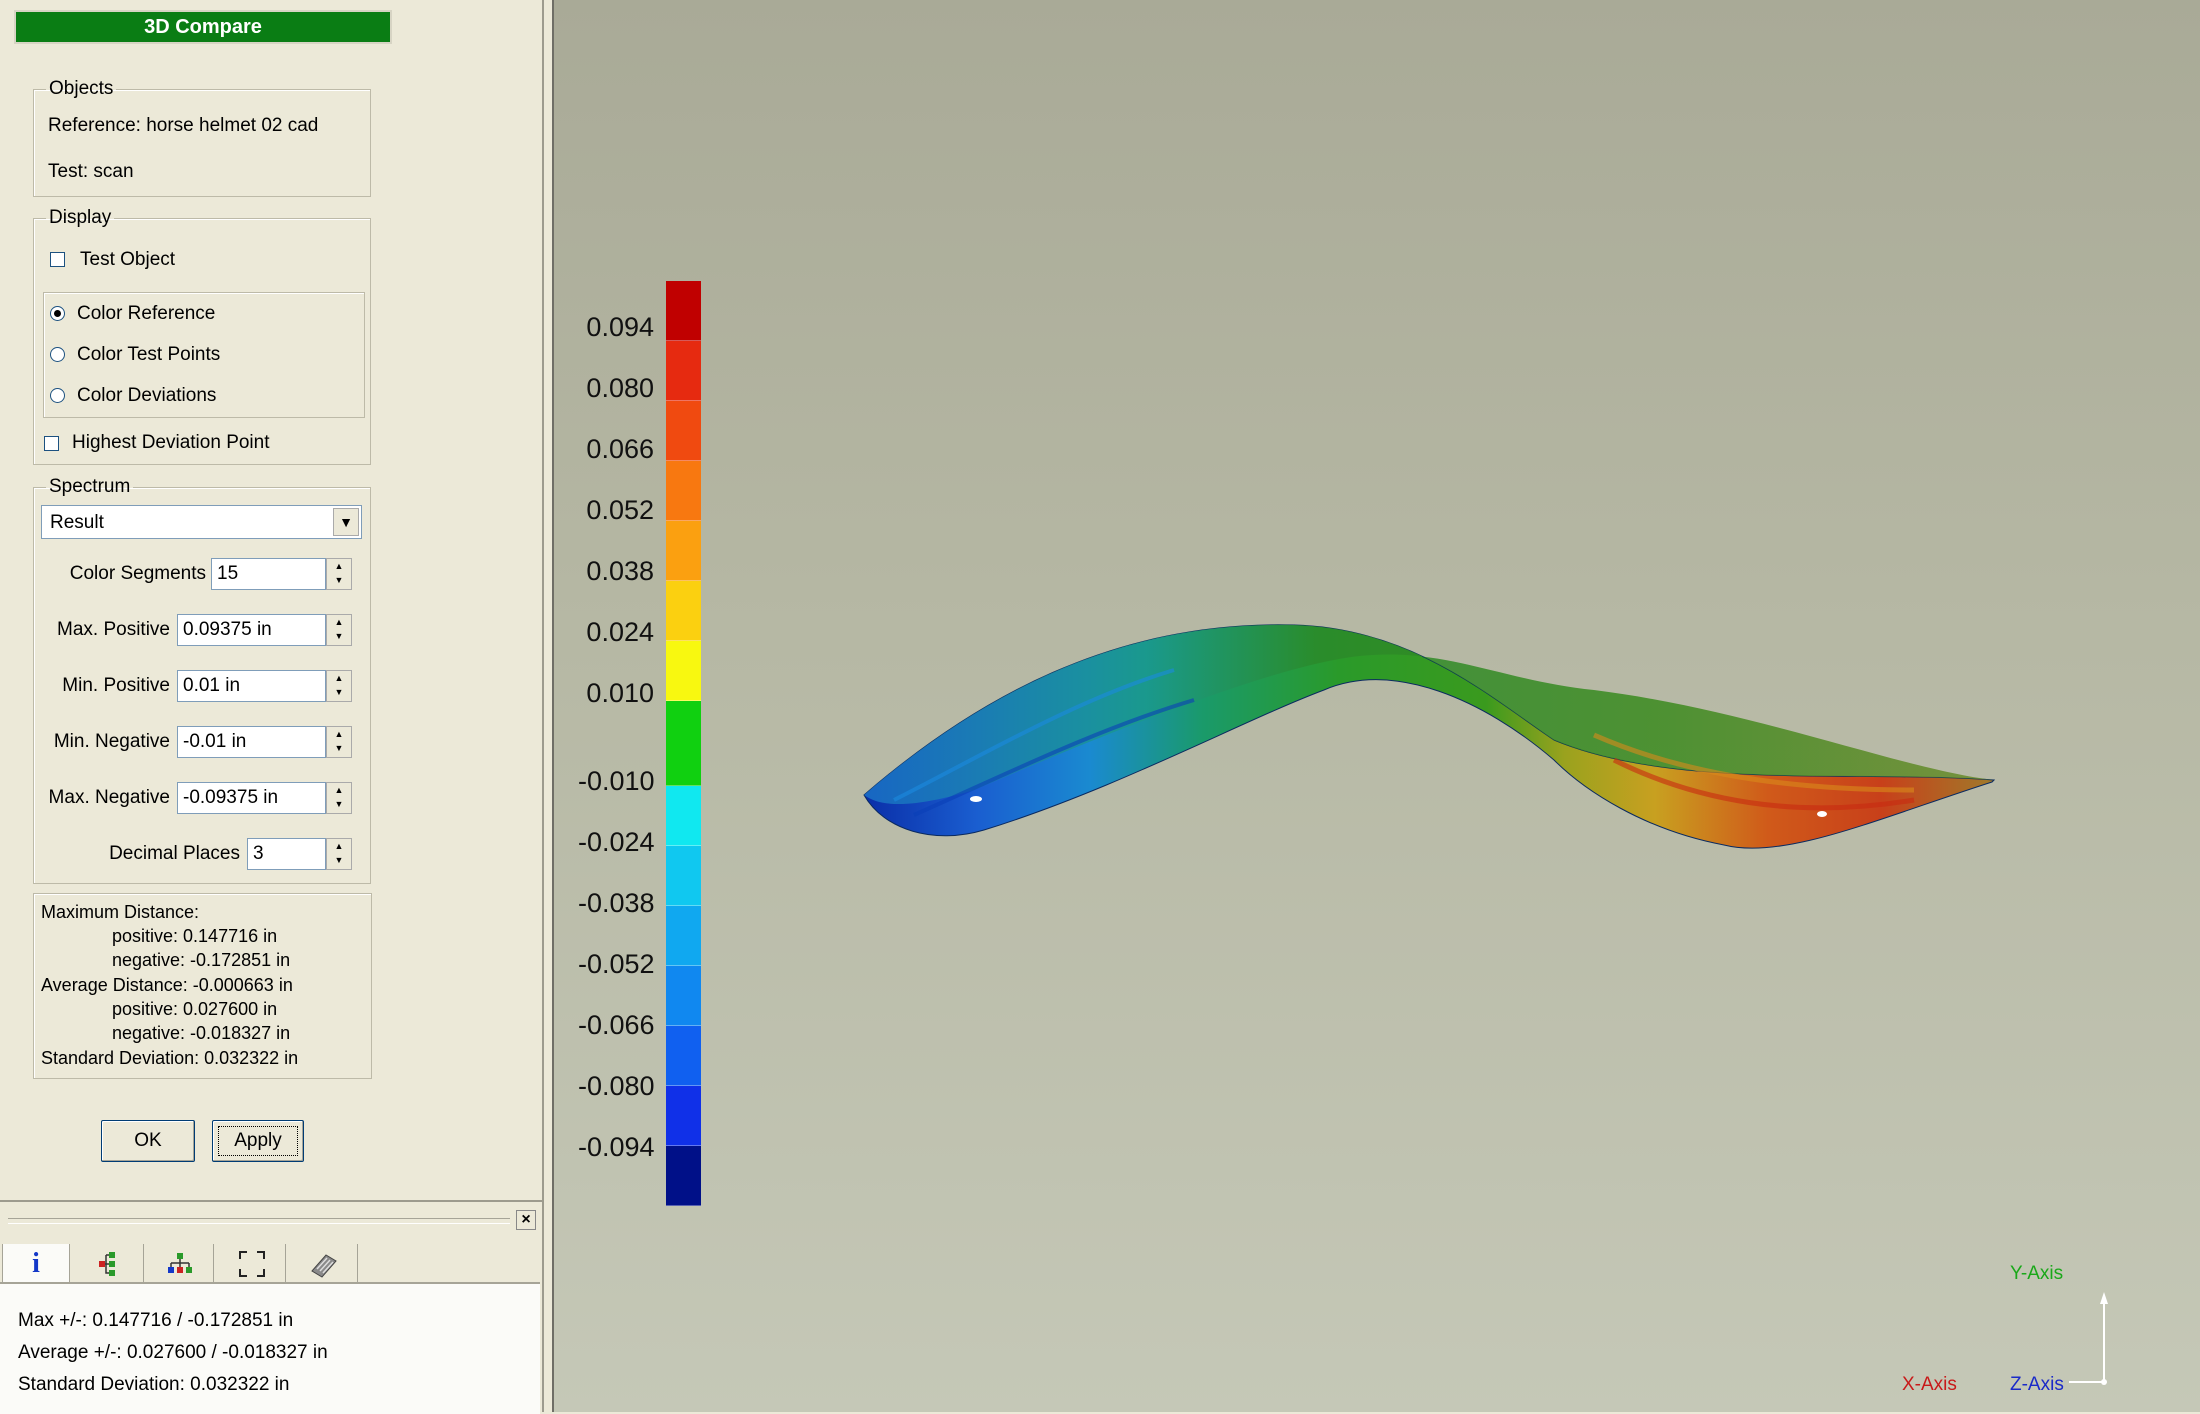 This screenshot has height=1414, width=2200. Describe the element at coordinates (57, 259) in the screenshot. I see `test-object-checkbox` at that location.